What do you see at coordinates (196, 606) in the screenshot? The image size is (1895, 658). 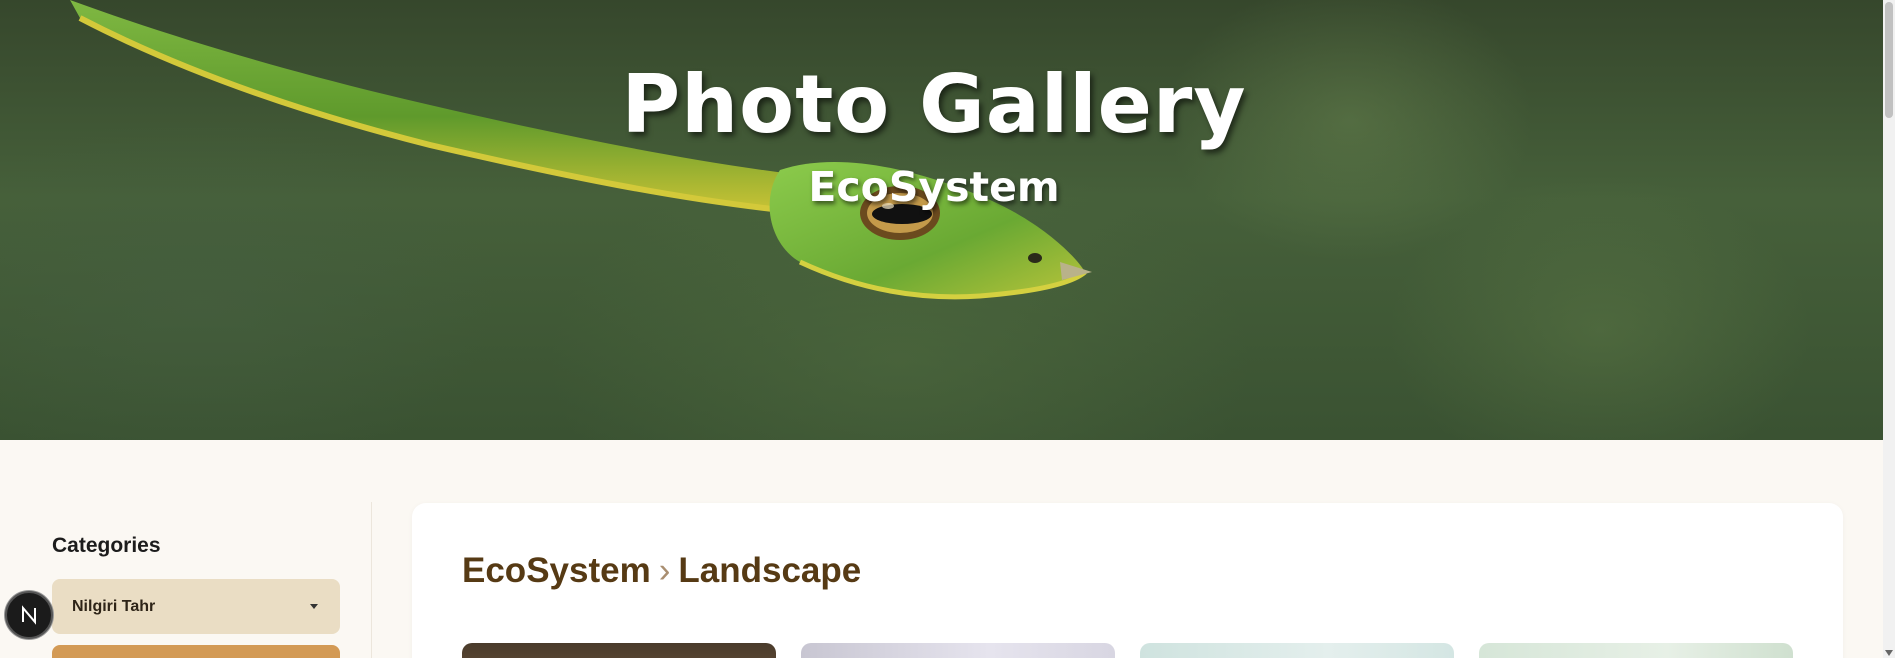 I see `category-dropdown: Nilgiri Tahr` at bounding box center [196, 606].